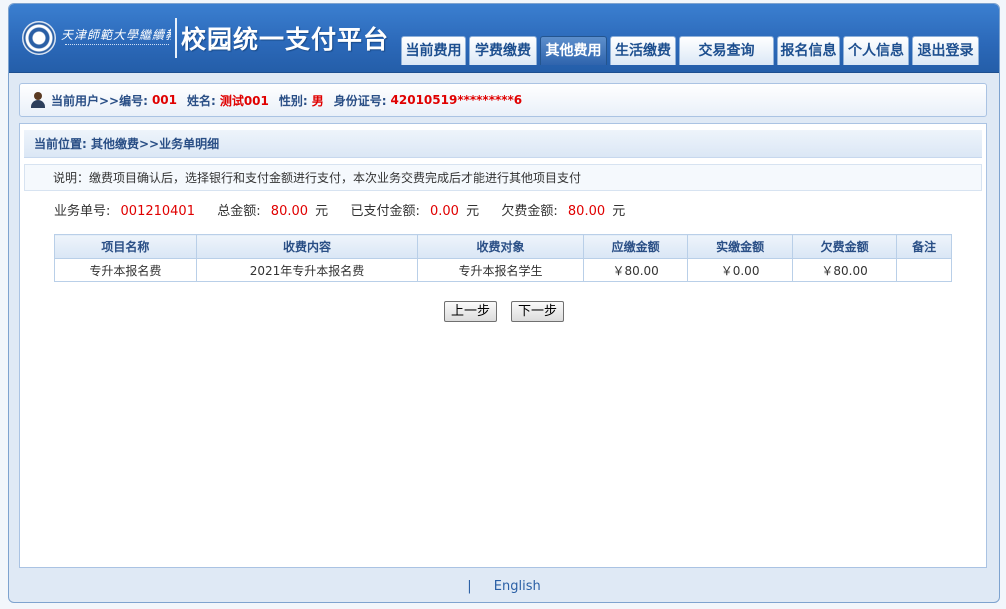 The height and width of the screenshot is (609, 1006). What do you see at coordinates (201, 100) in the screenshot?
I see `user-name-label: 姓名:` at bounding box center [201, 100].